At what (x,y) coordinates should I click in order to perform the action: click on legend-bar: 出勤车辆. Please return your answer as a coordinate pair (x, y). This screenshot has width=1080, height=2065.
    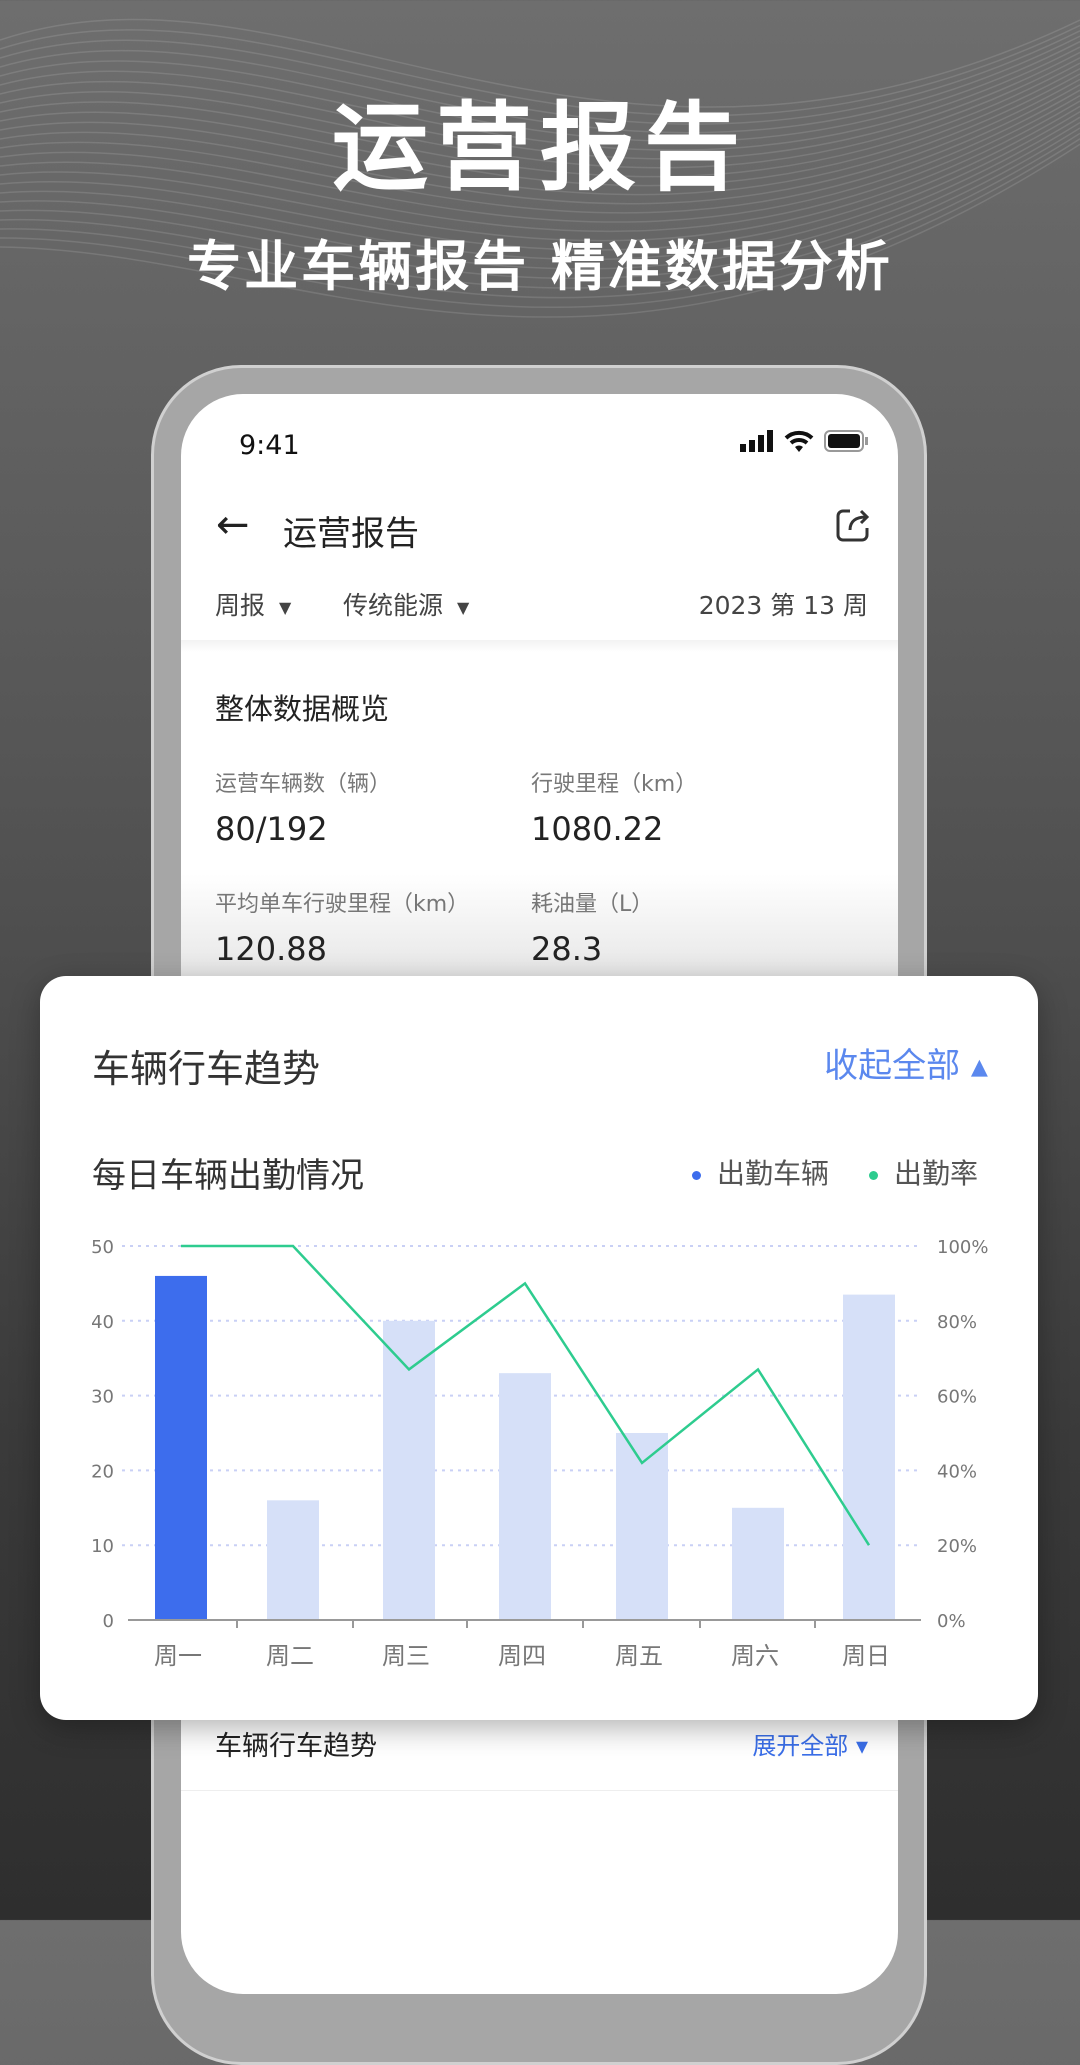
    Looking at the image, I should click on (760, 1172).